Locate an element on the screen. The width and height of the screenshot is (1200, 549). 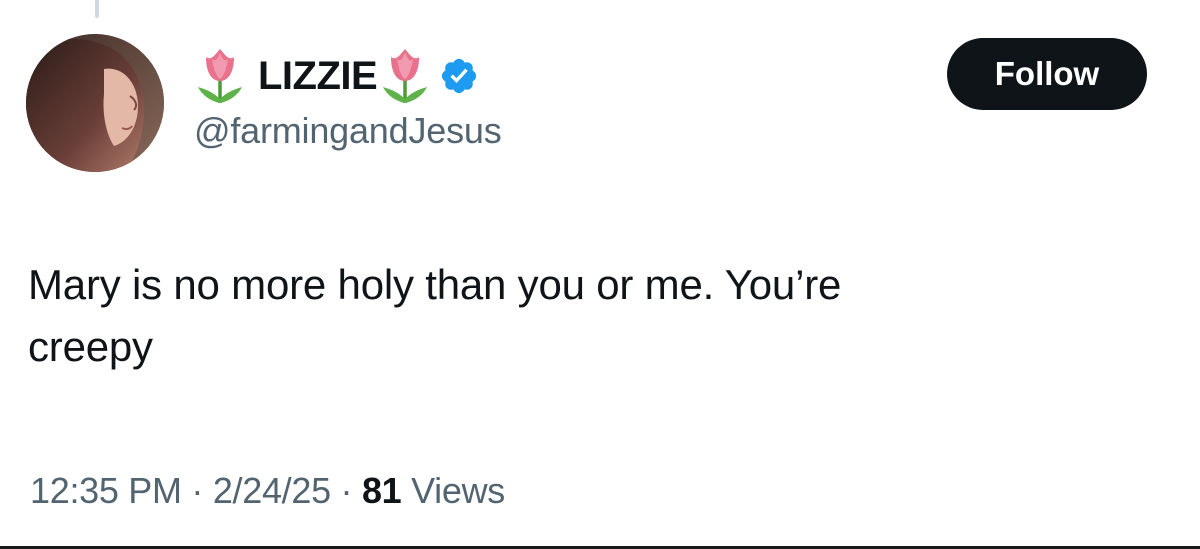
tweet-meta: 12:35 PM · 2/24/25 · 81 Views is located at coordinates (267, 491).